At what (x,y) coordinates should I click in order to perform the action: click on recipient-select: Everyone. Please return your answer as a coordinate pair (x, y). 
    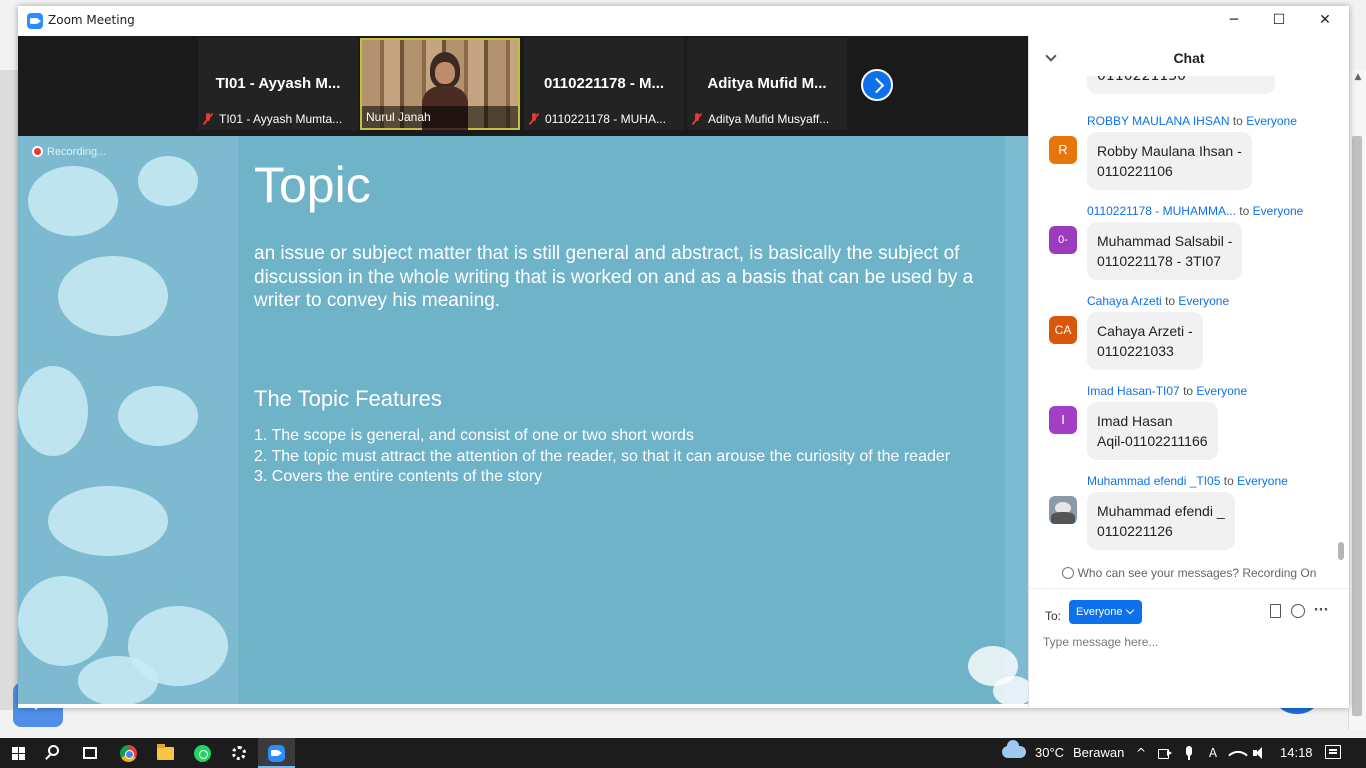
    Looking at the image, I should click on (1105, 612).